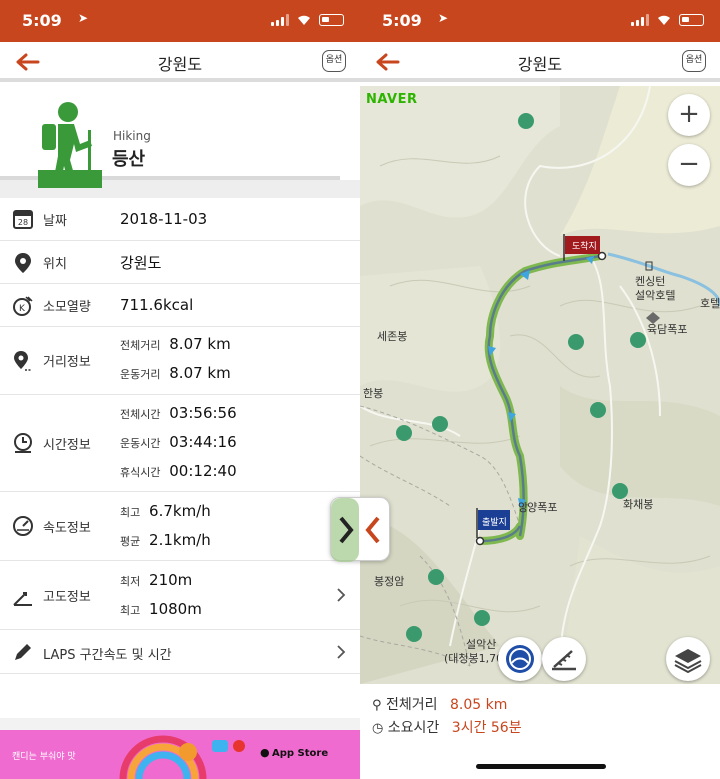 This screenshot has height=779, width=720. I want to click on min-altitude-label: 최저, so click(130, 581).